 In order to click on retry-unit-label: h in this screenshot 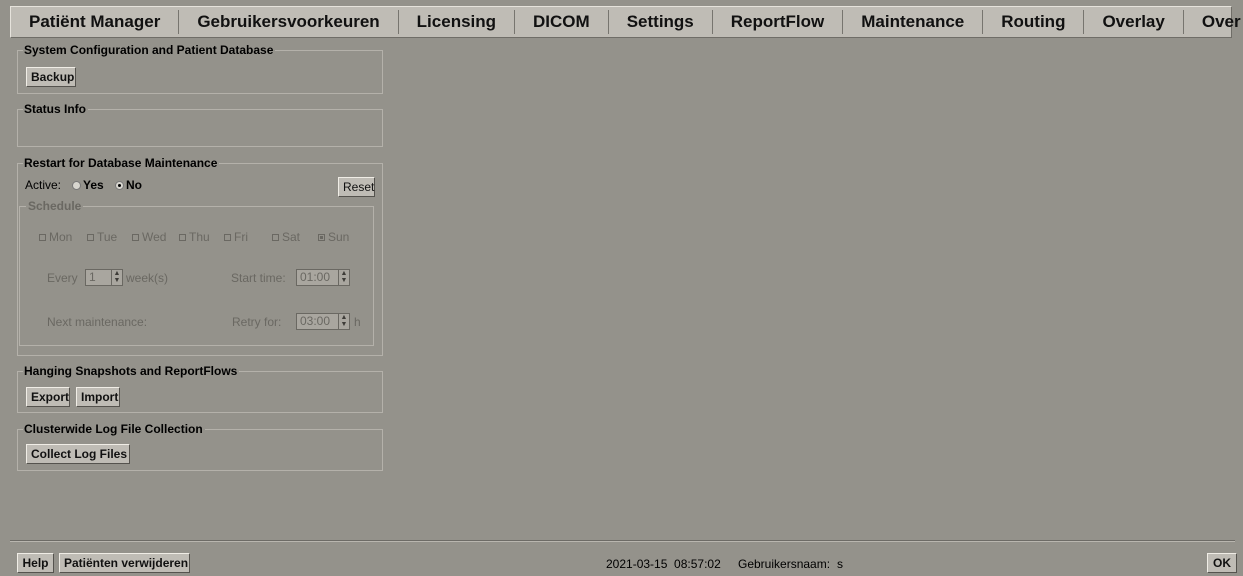, I will do `click(357, 322)`.